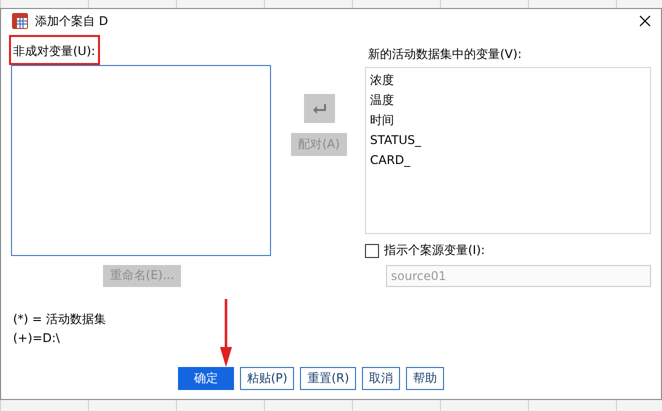  I want to click on dialog-button: 粘贴(P), so click(267, 378).